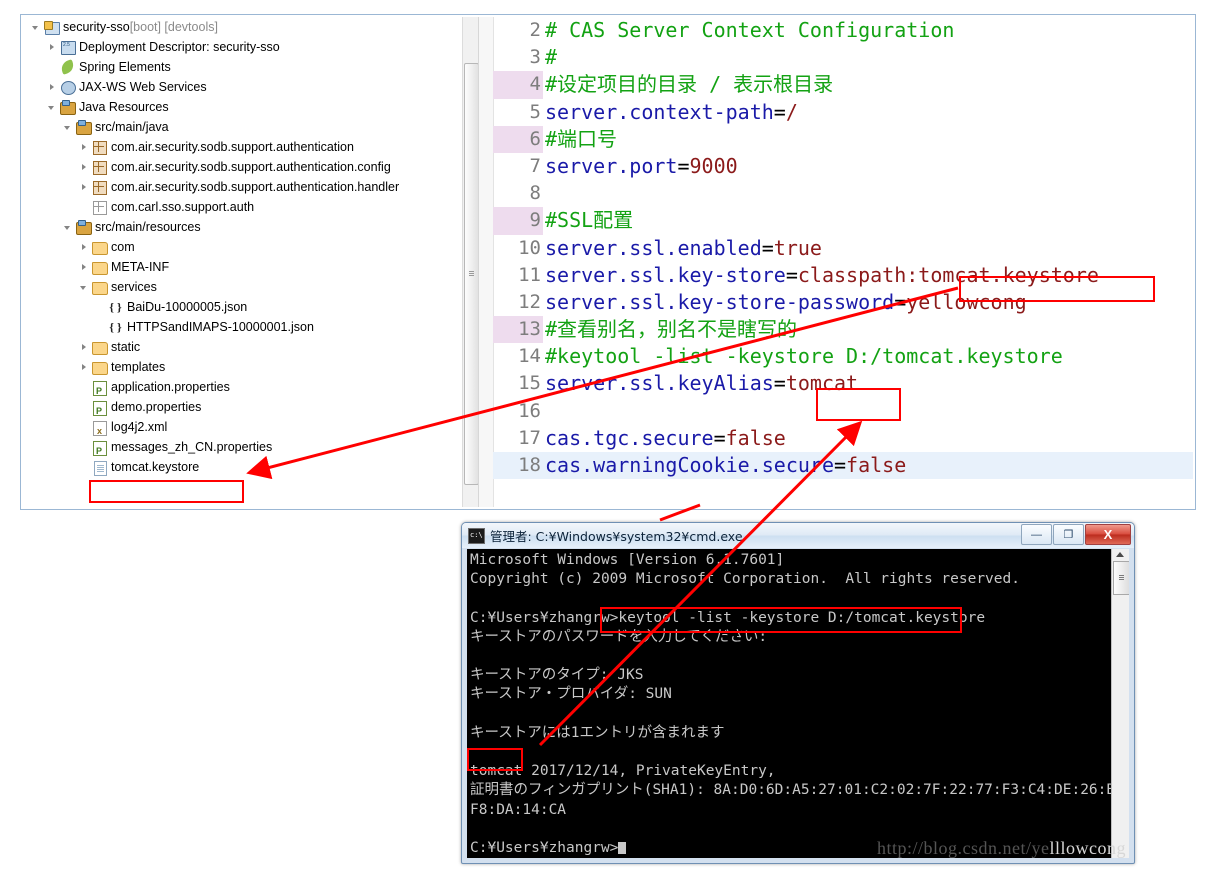 The height and width of the screenshot is (872, 1216). Describe the element at coordinates (250, 107) in the screenshot. I see `tree-item-java-resources: Java Resources` at that location.